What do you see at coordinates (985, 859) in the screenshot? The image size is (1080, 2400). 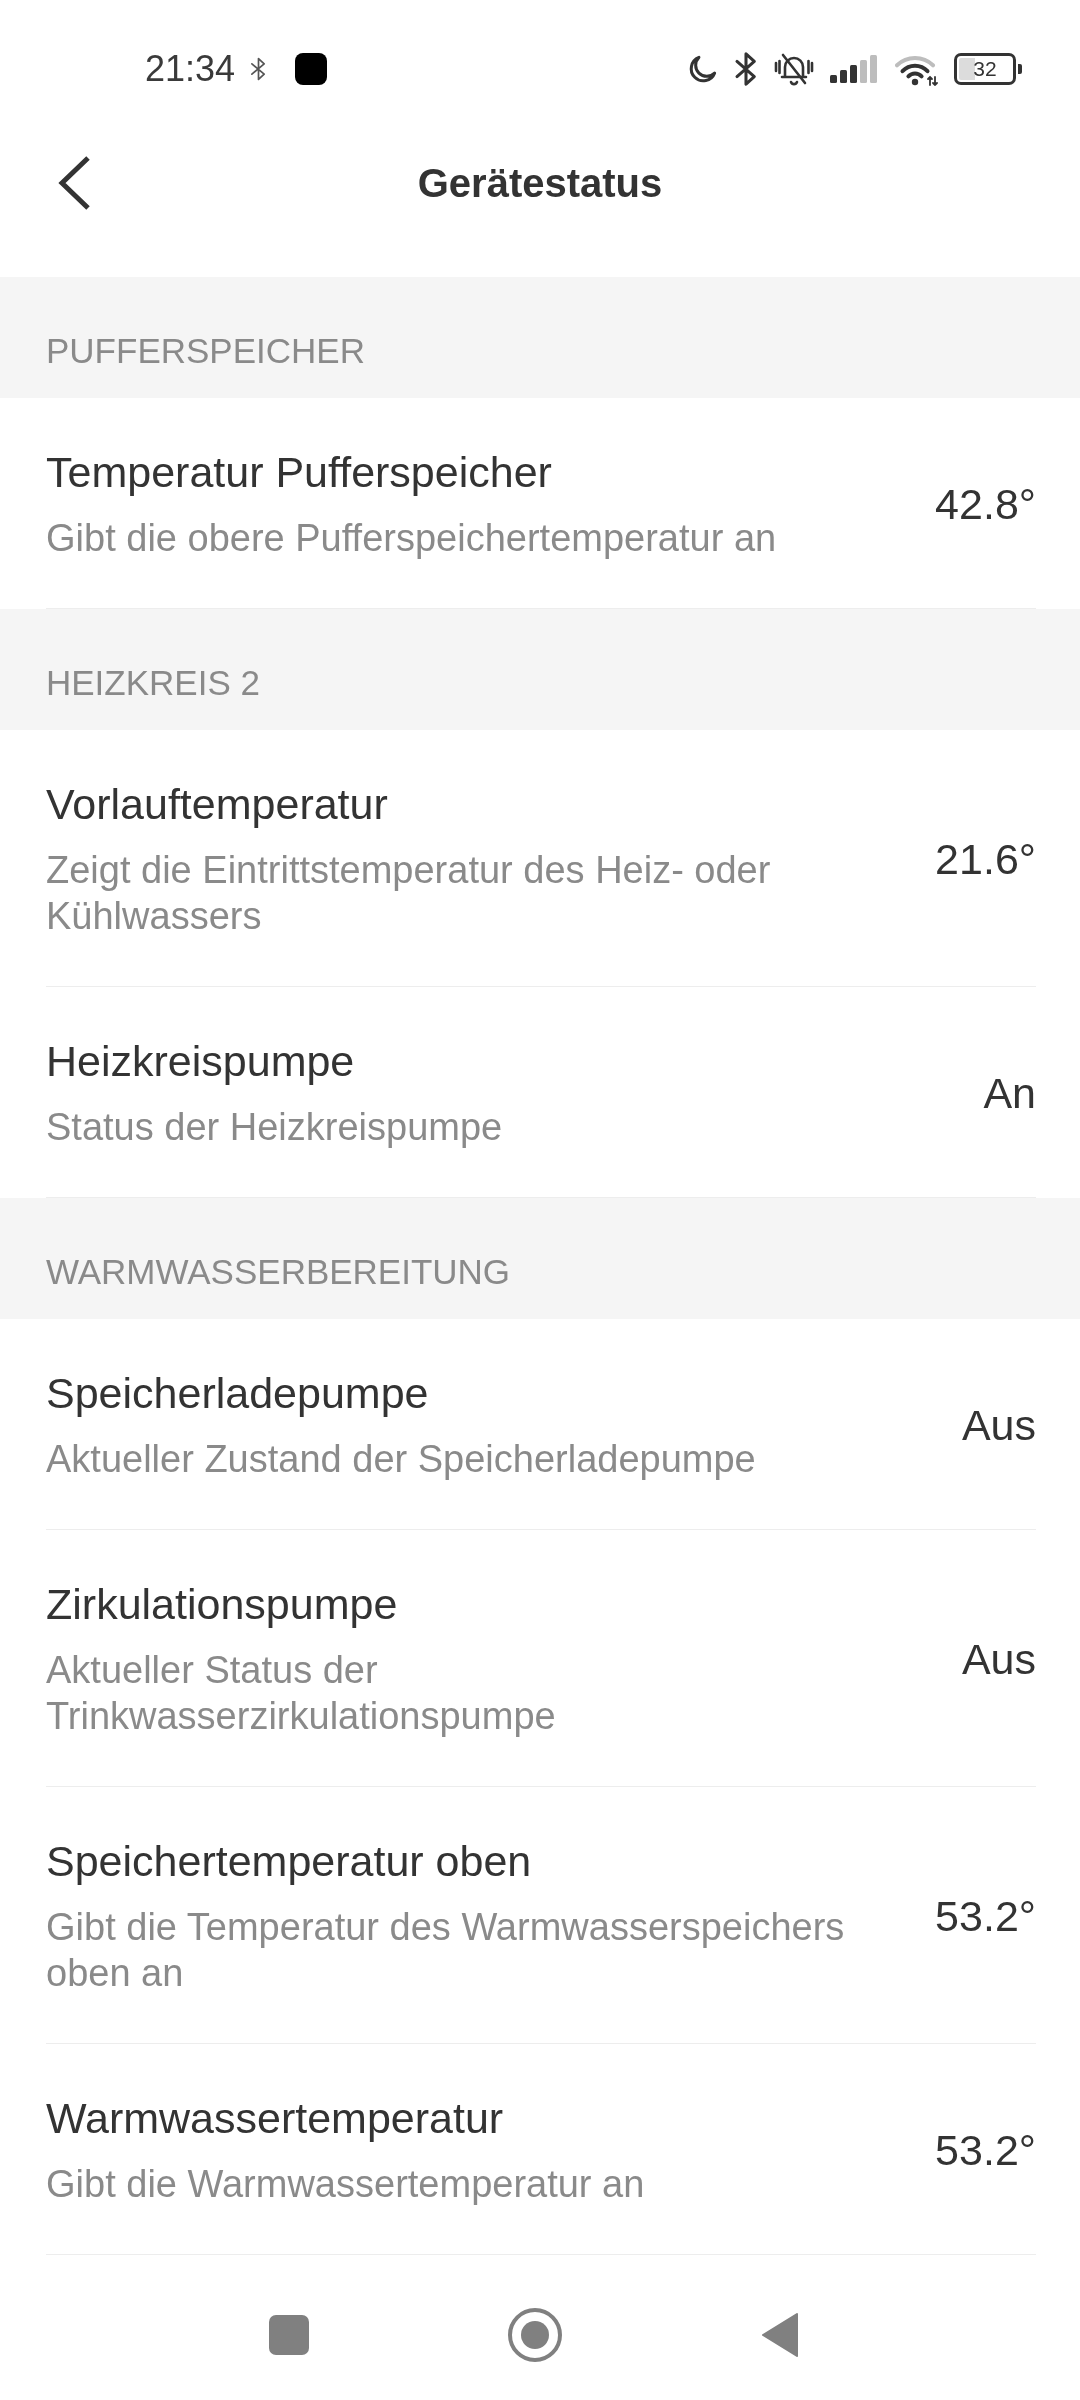 I see `setting-value: 21.6°` at bounding box center [985, 859].